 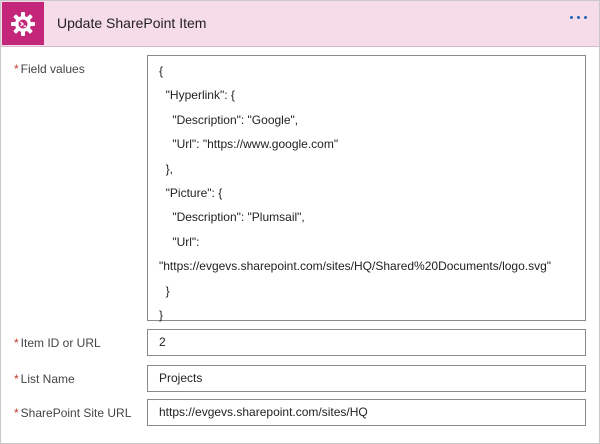 What do you see at coordinates (44, 379) in the screenshot?
I see `list-name-label: * List Name` at bounding box center [44, 379].